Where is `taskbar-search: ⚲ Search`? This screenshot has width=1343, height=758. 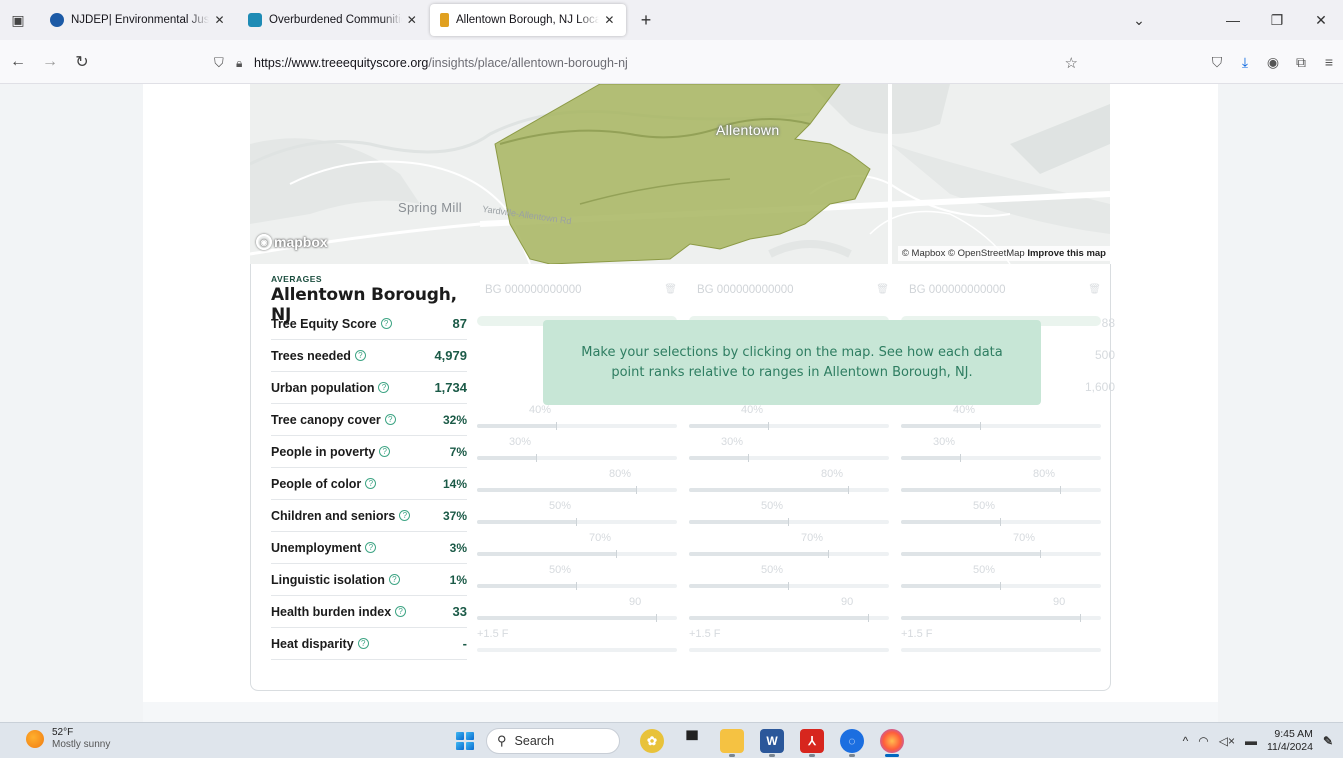 taskbar-search: ⚲ Search is located at coordinates (553, 741).